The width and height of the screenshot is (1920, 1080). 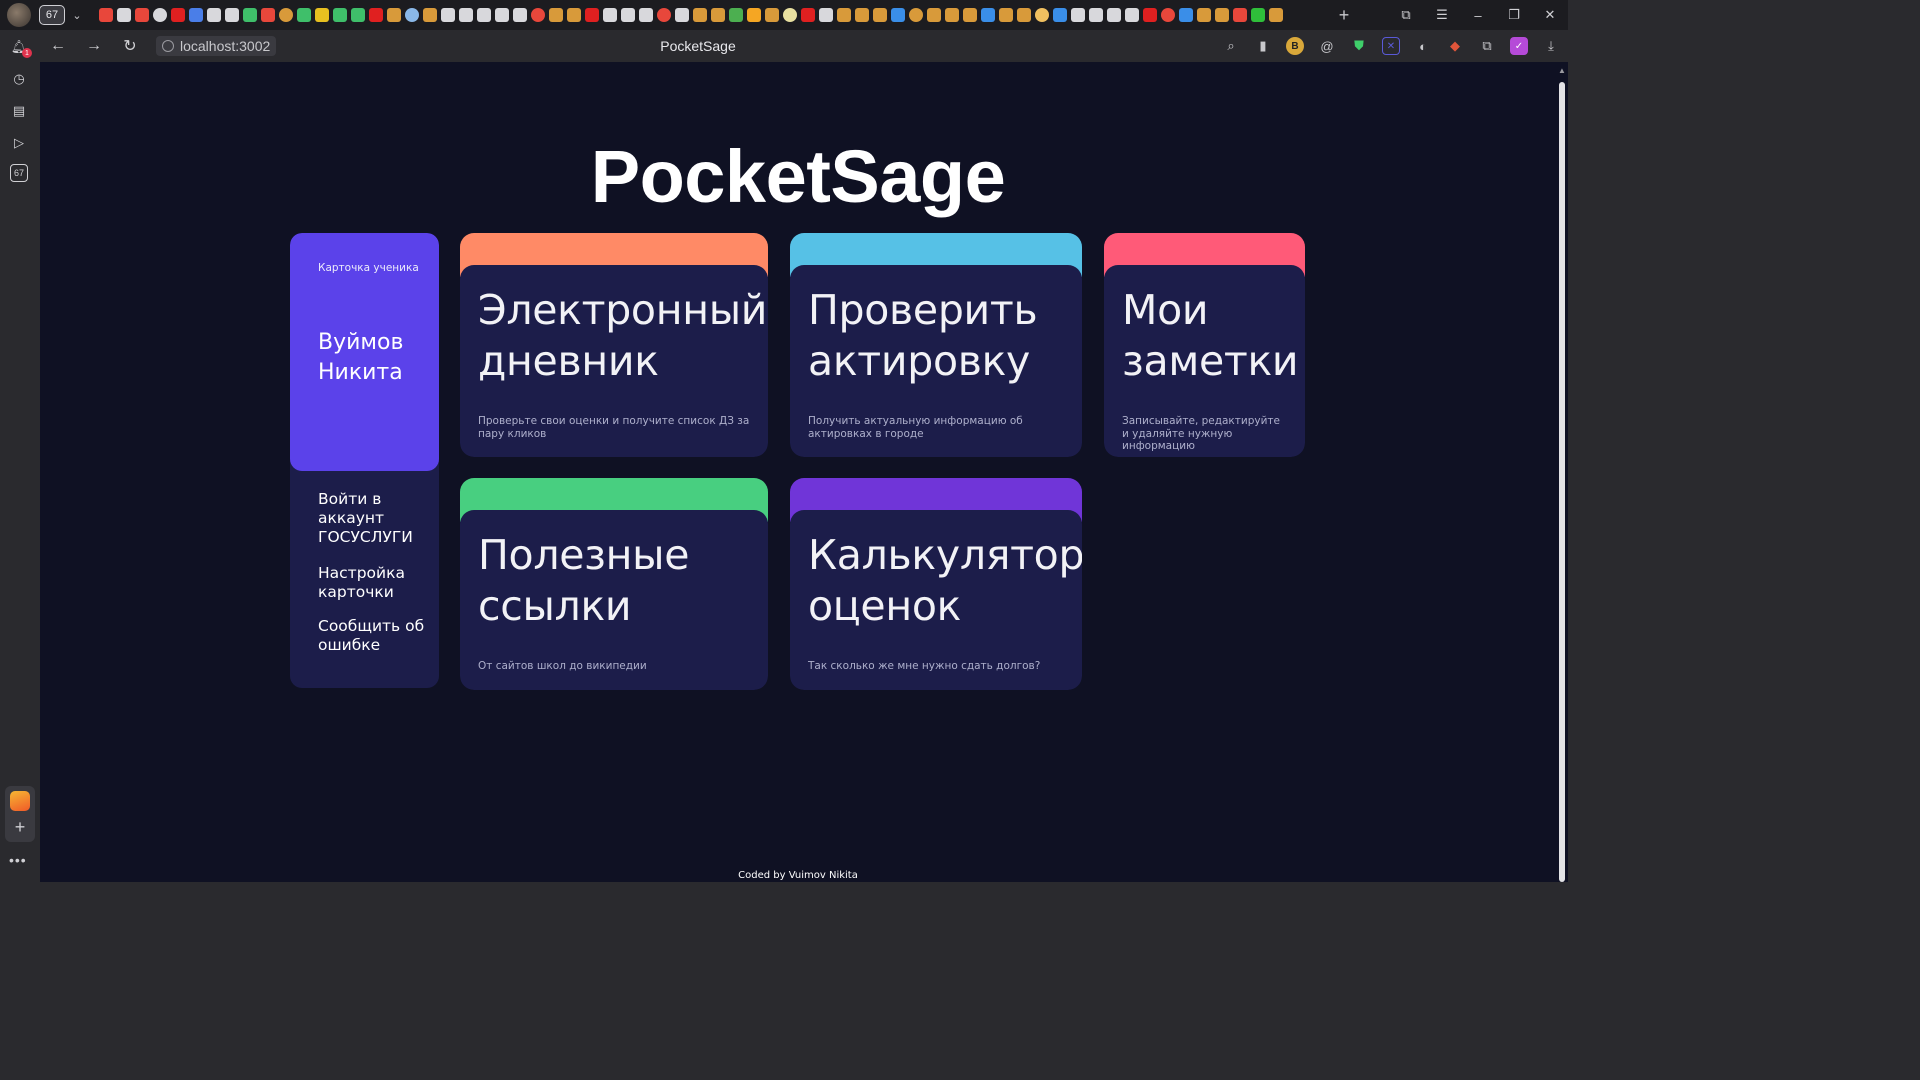 What do you see at coordinates (1455, 46) in the screenshot?
I see `extension-fox-icon: ◆` at bounding box center [1455, 46].